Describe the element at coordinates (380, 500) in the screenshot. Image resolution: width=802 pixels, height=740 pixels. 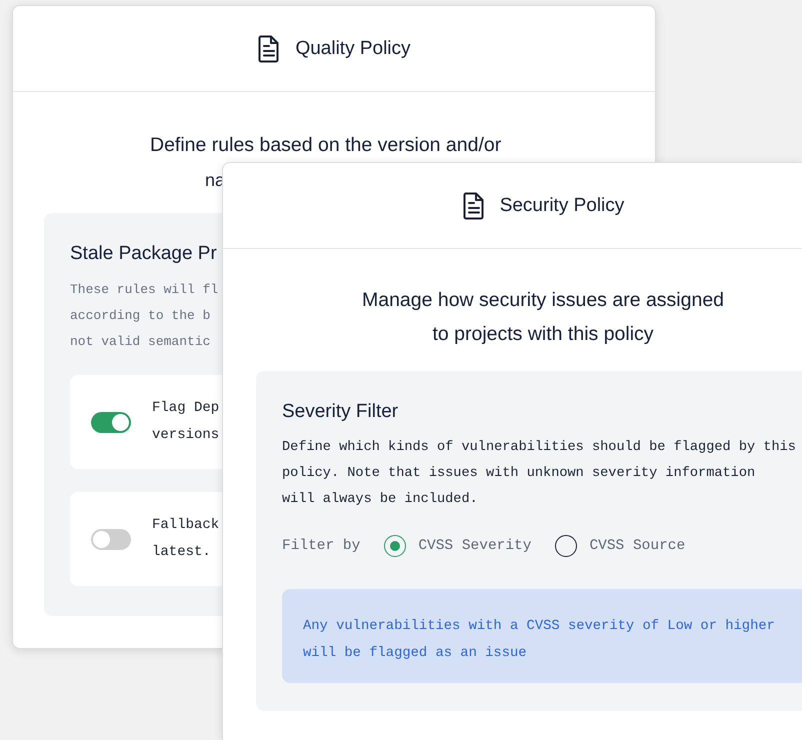
I see `description-text: will always be included.` at that location.